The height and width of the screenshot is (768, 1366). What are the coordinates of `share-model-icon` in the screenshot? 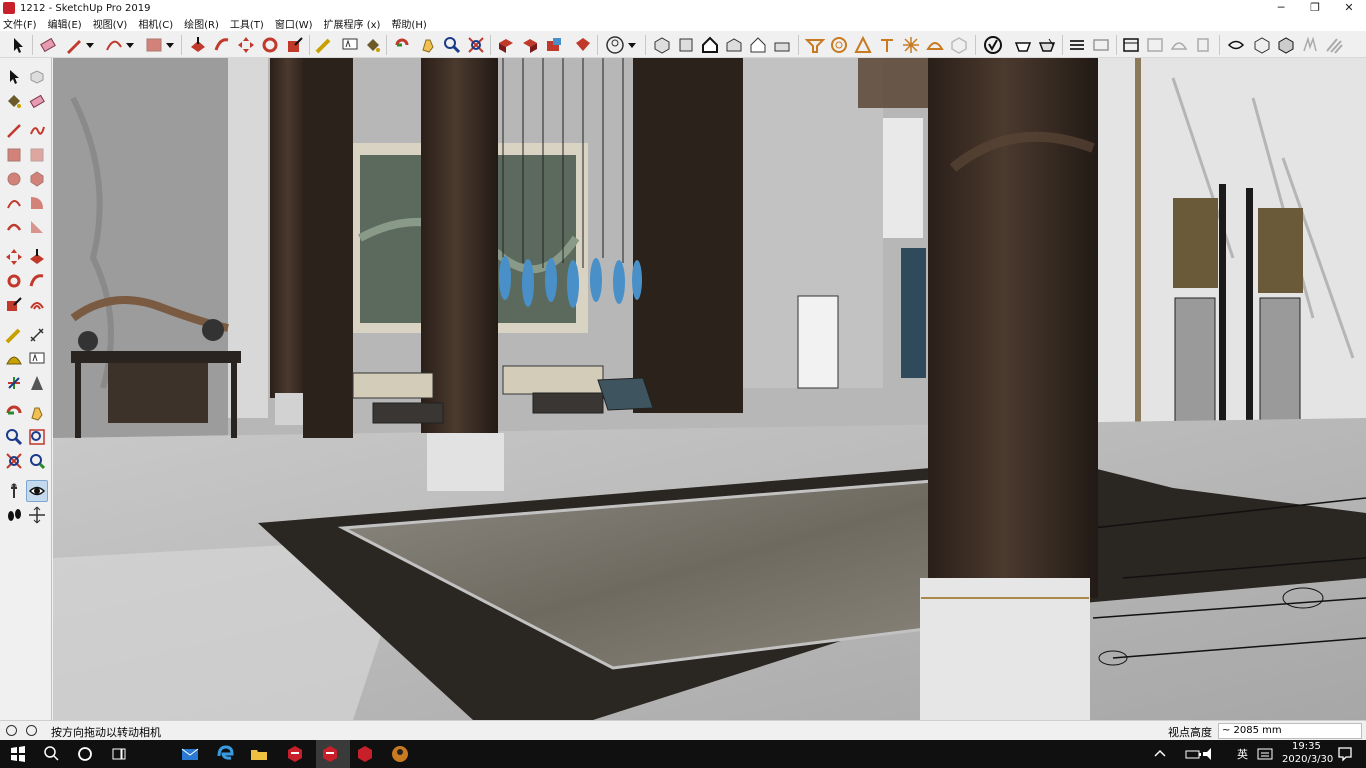 It's located at (530, 45).